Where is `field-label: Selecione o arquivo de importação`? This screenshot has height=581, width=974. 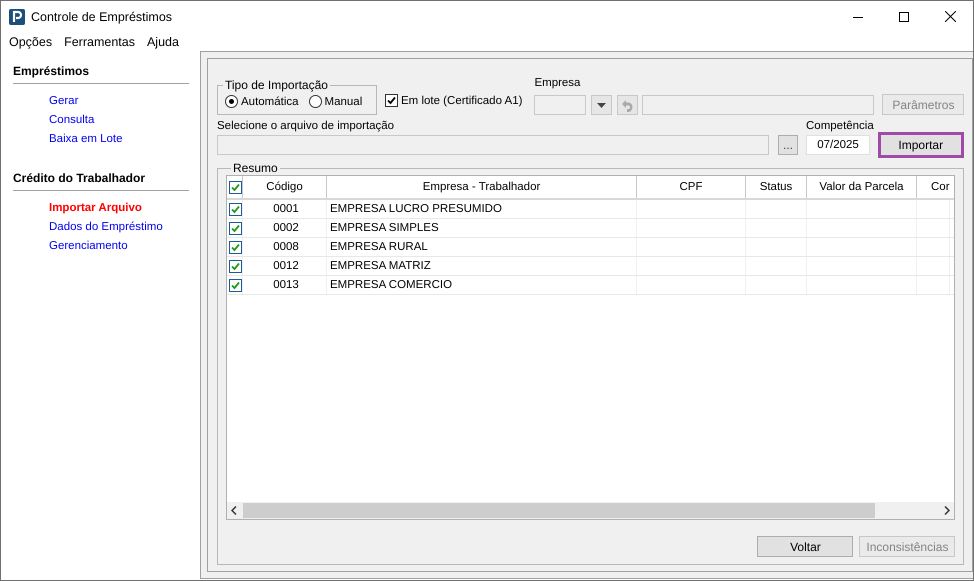
field-label: Selecione o arquivo de importação is located at coordinates (306, 126).